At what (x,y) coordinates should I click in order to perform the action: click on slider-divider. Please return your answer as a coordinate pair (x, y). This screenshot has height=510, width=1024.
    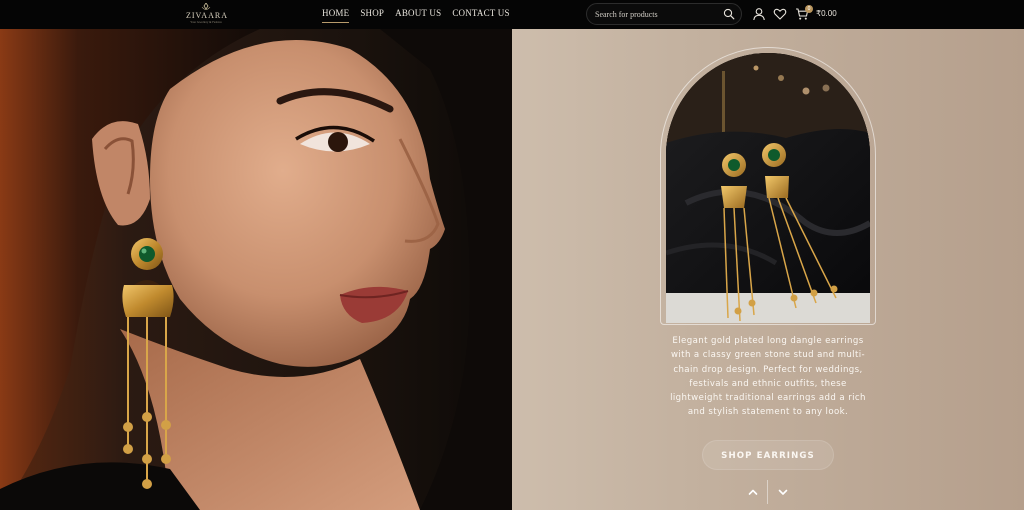
    Looking at the image, I should click on (767, 492).